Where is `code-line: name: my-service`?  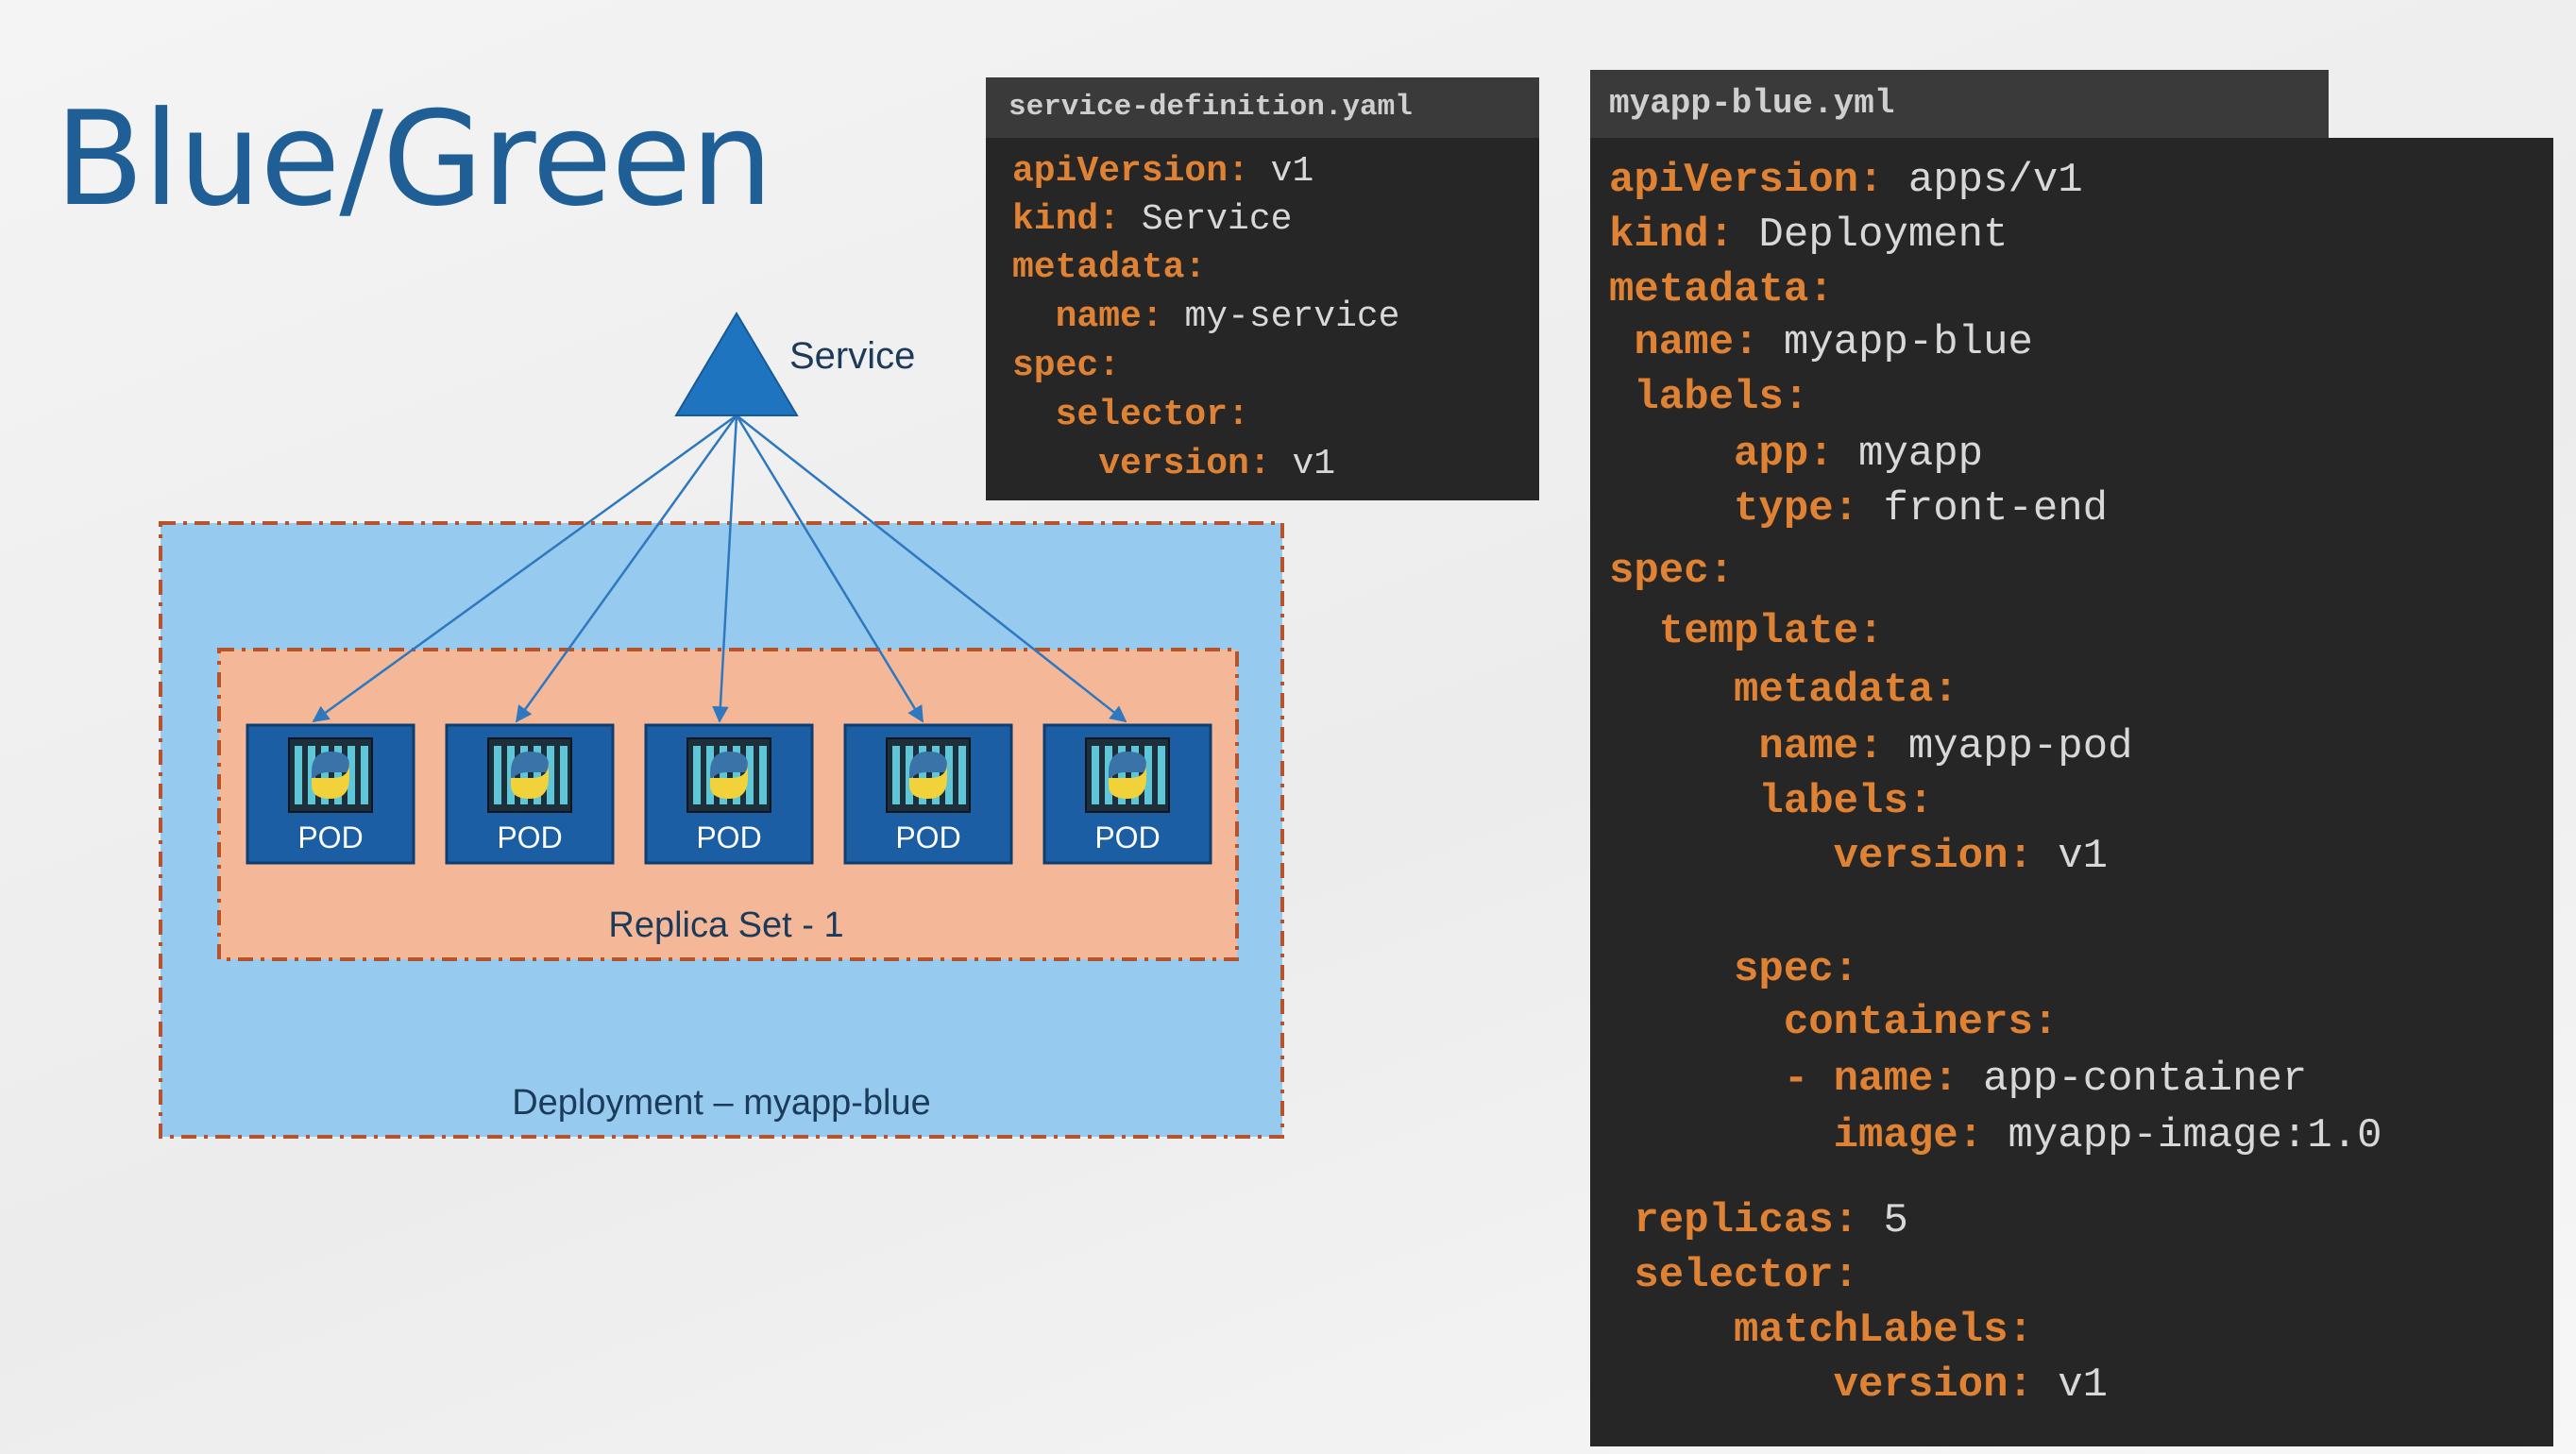 code-line: name: my-service is located at coordinates (1206, 317).